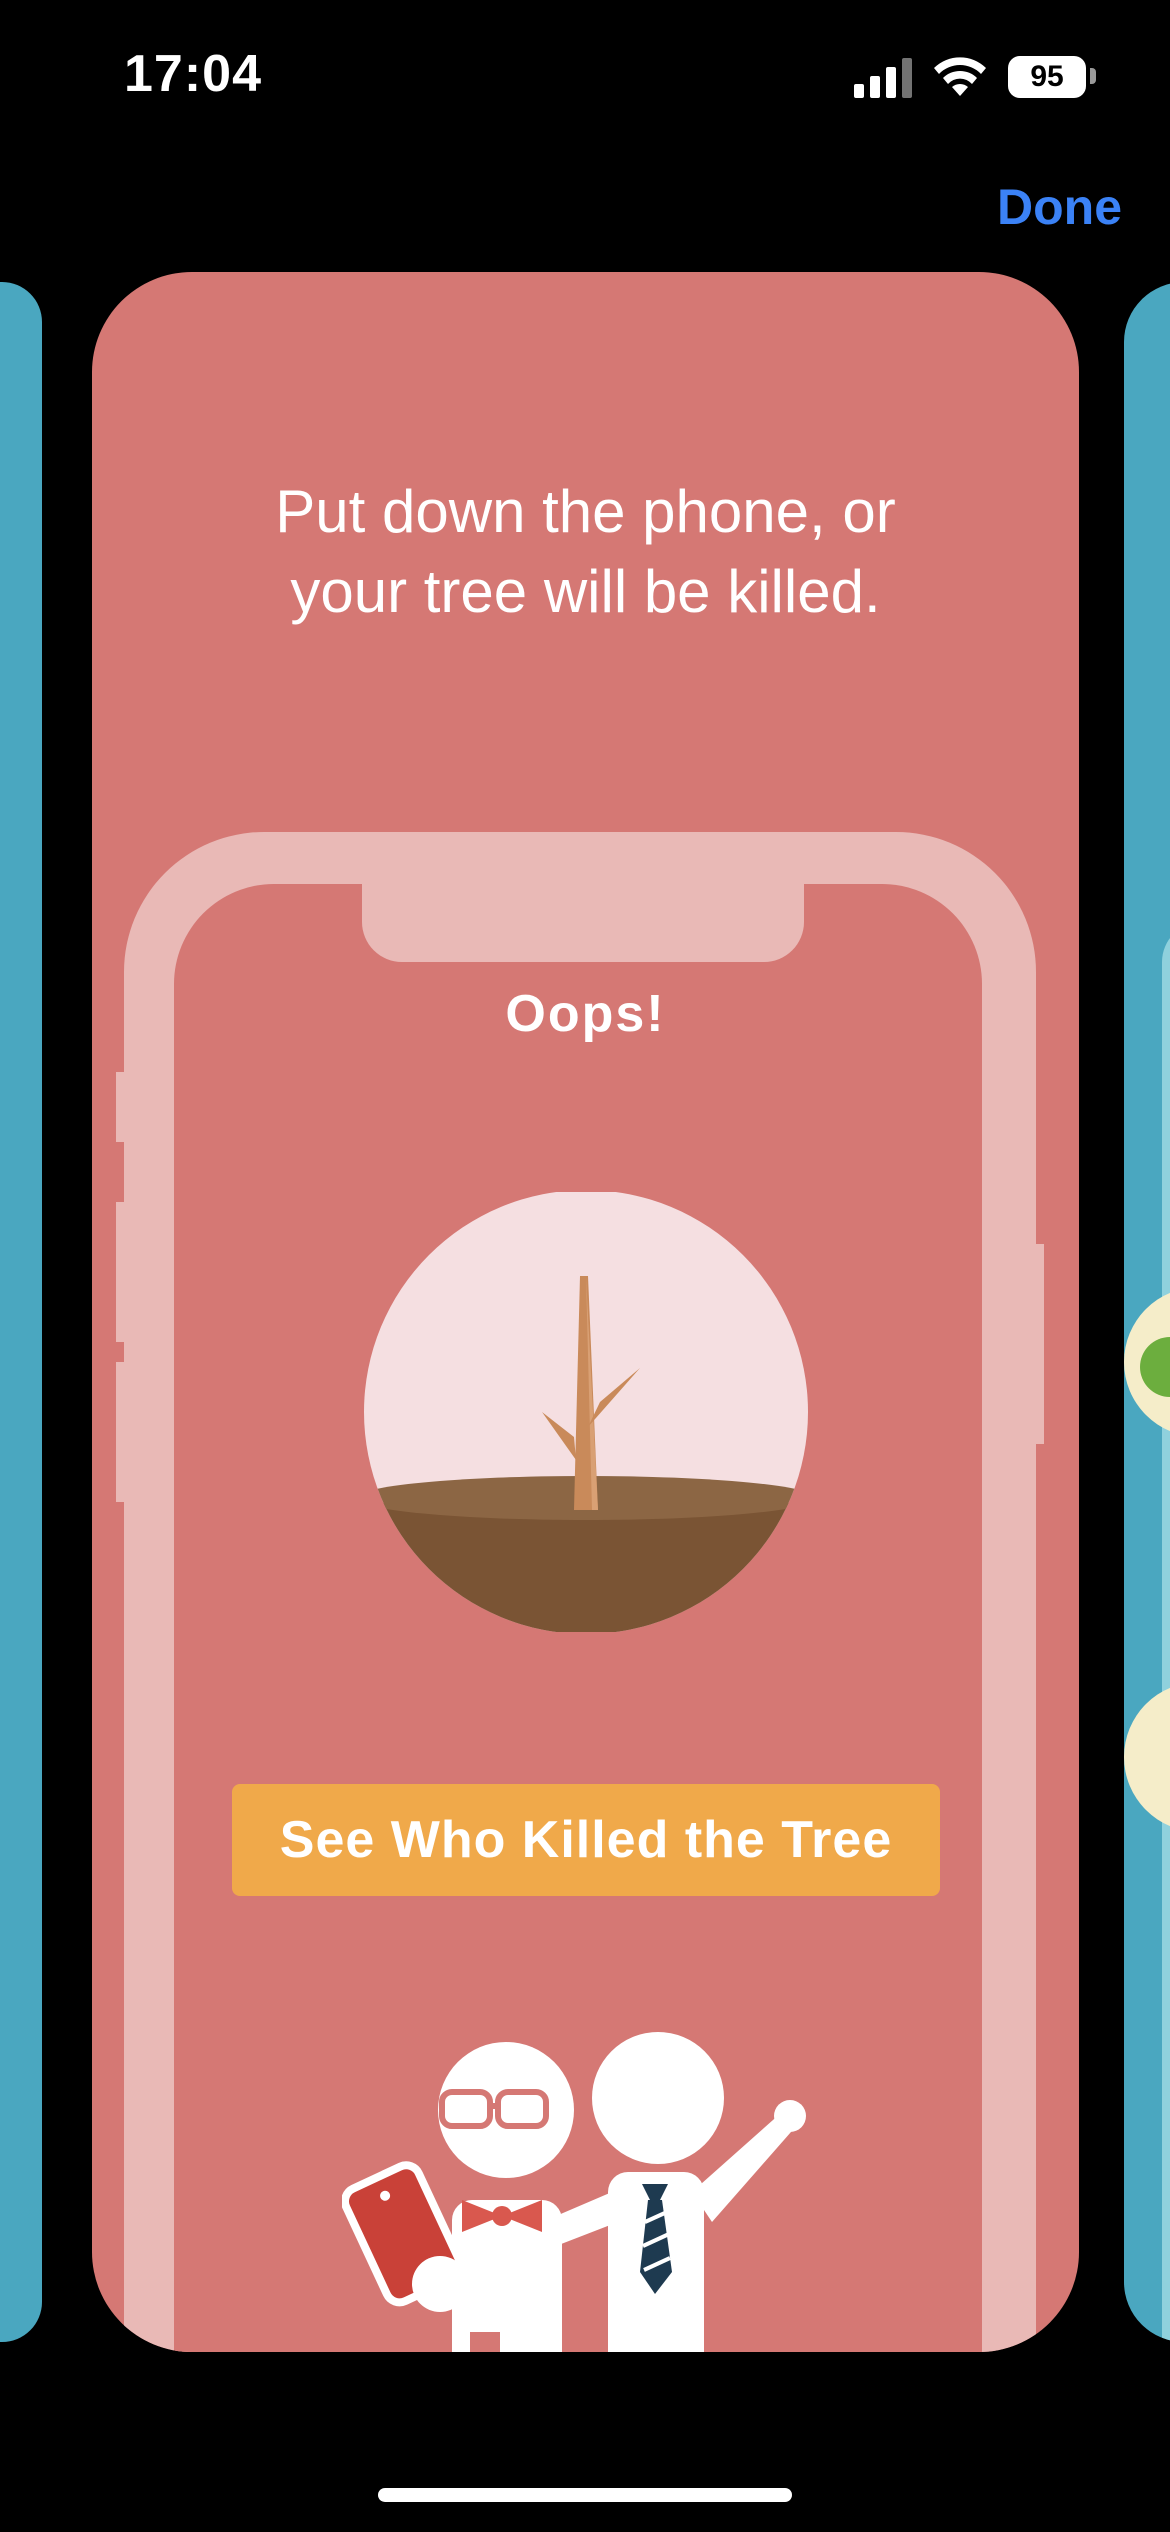 This screenshot has width=1170, height=2532. Describe the element at coordinates (1047, 77) in the screenshot. I see `battery-icon: 95` at that location.